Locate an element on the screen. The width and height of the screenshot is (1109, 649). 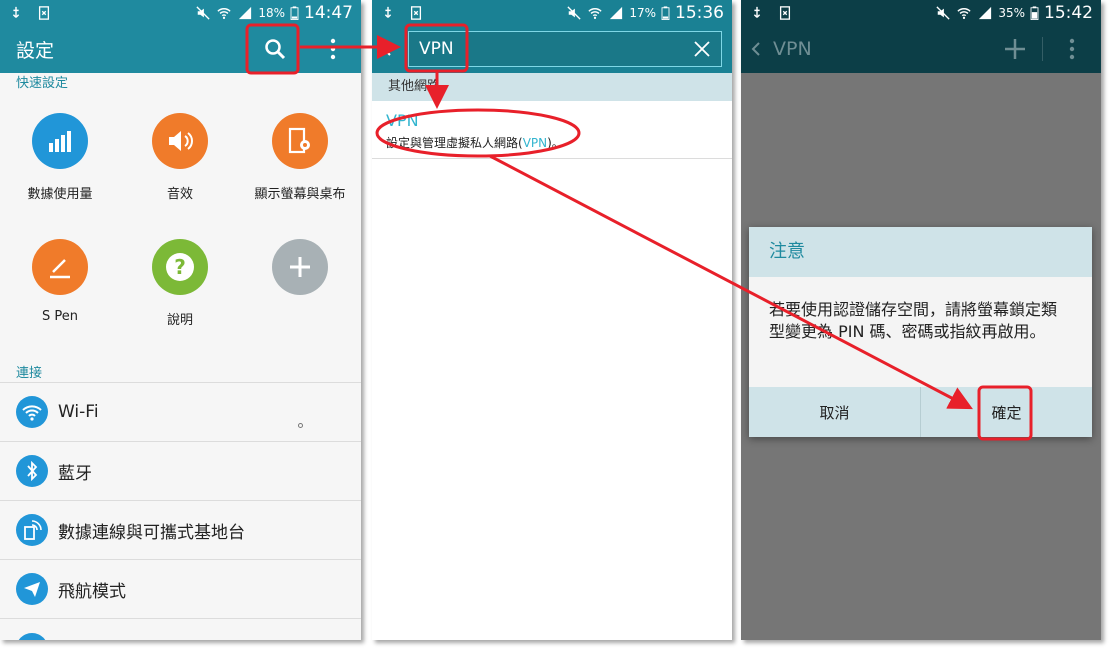
settings-item-wifi: Wi-Fi is located at coordinates (180, 412).